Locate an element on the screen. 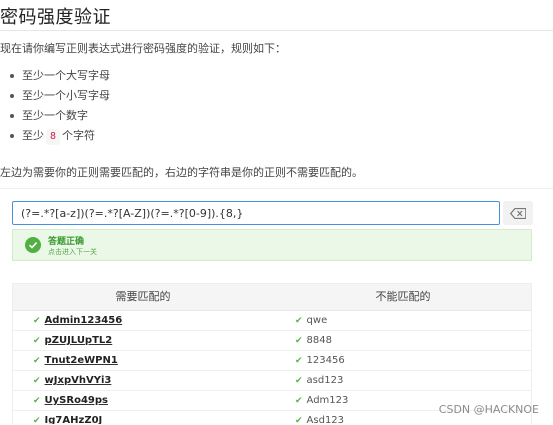  table-header: 需要匹配的 不能匹配的 is located at coordinates (272, 297).